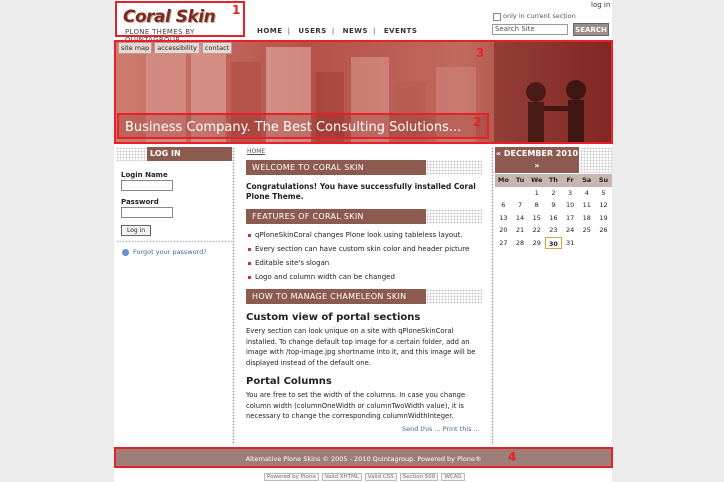  I want to click on badge-508: Section 508, so click(419, 477).